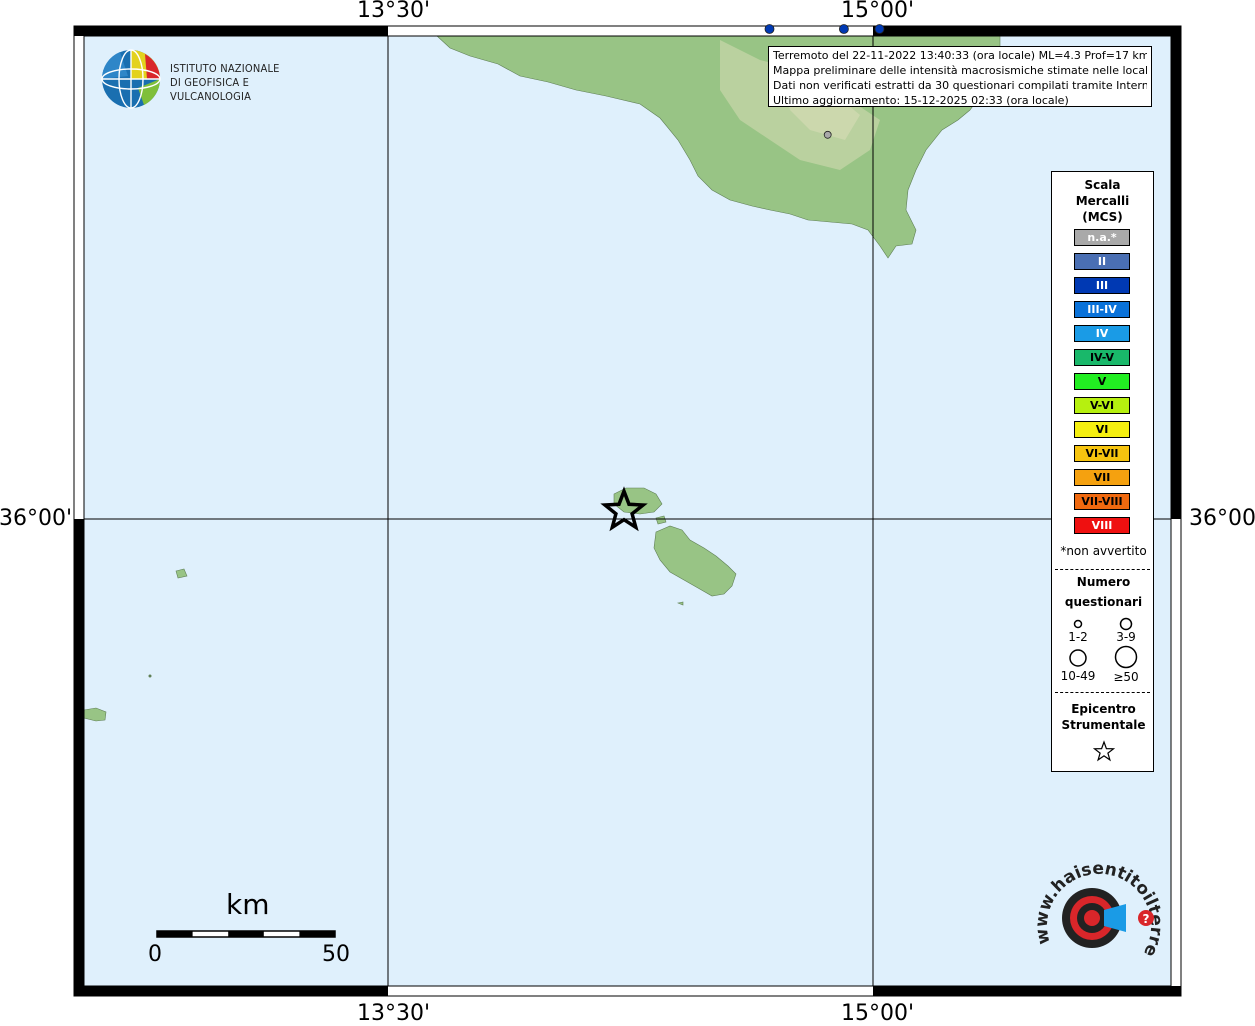 The image size is (1255, 1026). Describe the element at coordinates (878, 1013) in the screenshot. I see `lon-label-bottom-2: 15°00'` at that location.